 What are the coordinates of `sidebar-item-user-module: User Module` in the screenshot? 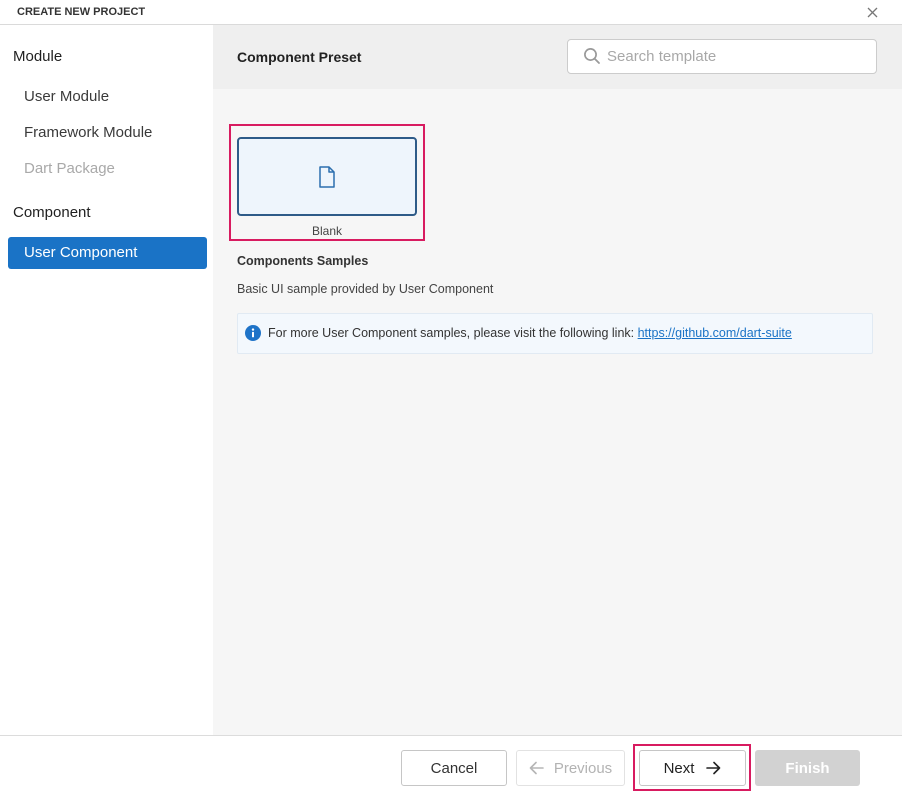 It's located at (66, 97).